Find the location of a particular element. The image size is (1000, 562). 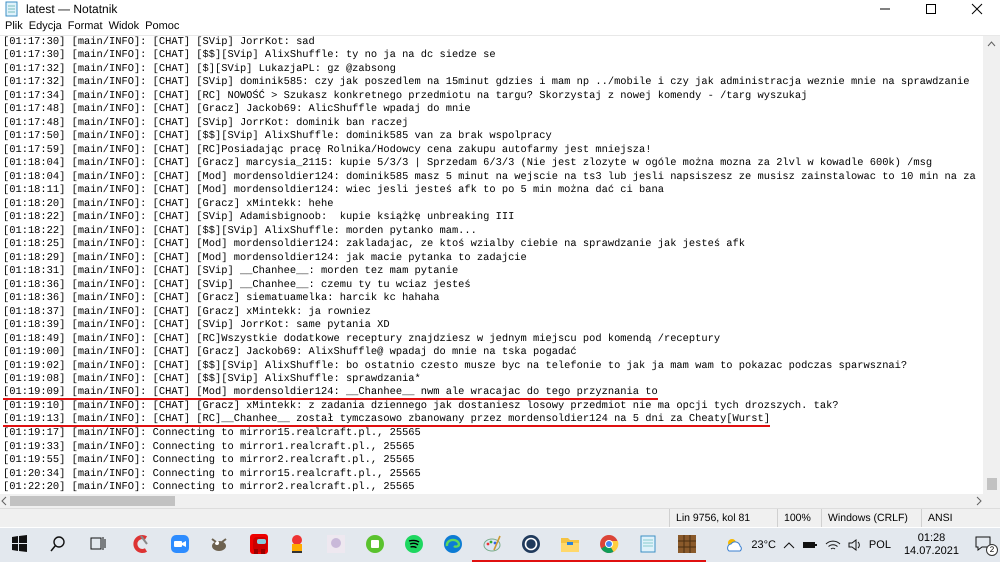

log-line: [01:17:34] [main/INFO]: [CHAT] [RC] NOWOŚĆ > Szukasz konkretnego przedmiotu na targu? Skorzystaj z nowej komendy - /targ wyszukaj is located at coordinates (405, 97).